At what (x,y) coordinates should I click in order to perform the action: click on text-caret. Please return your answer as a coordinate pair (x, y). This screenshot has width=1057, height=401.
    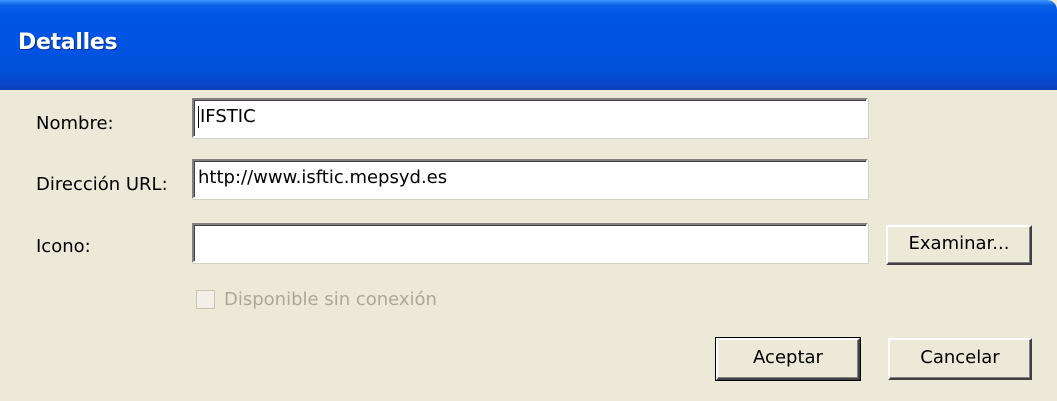
    Looking at the image, I should click on (198, 117).